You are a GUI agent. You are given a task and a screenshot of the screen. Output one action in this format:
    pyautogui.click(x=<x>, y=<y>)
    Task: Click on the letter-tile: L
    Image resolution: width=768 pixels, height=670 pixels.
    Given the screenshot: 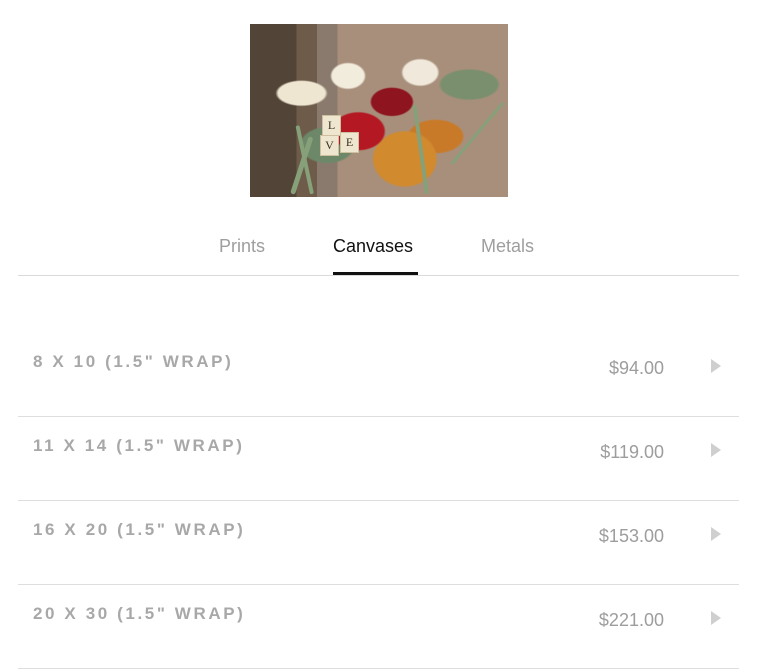 What is the action you would take?
    pyautogui.click(x=331, y=125)
    